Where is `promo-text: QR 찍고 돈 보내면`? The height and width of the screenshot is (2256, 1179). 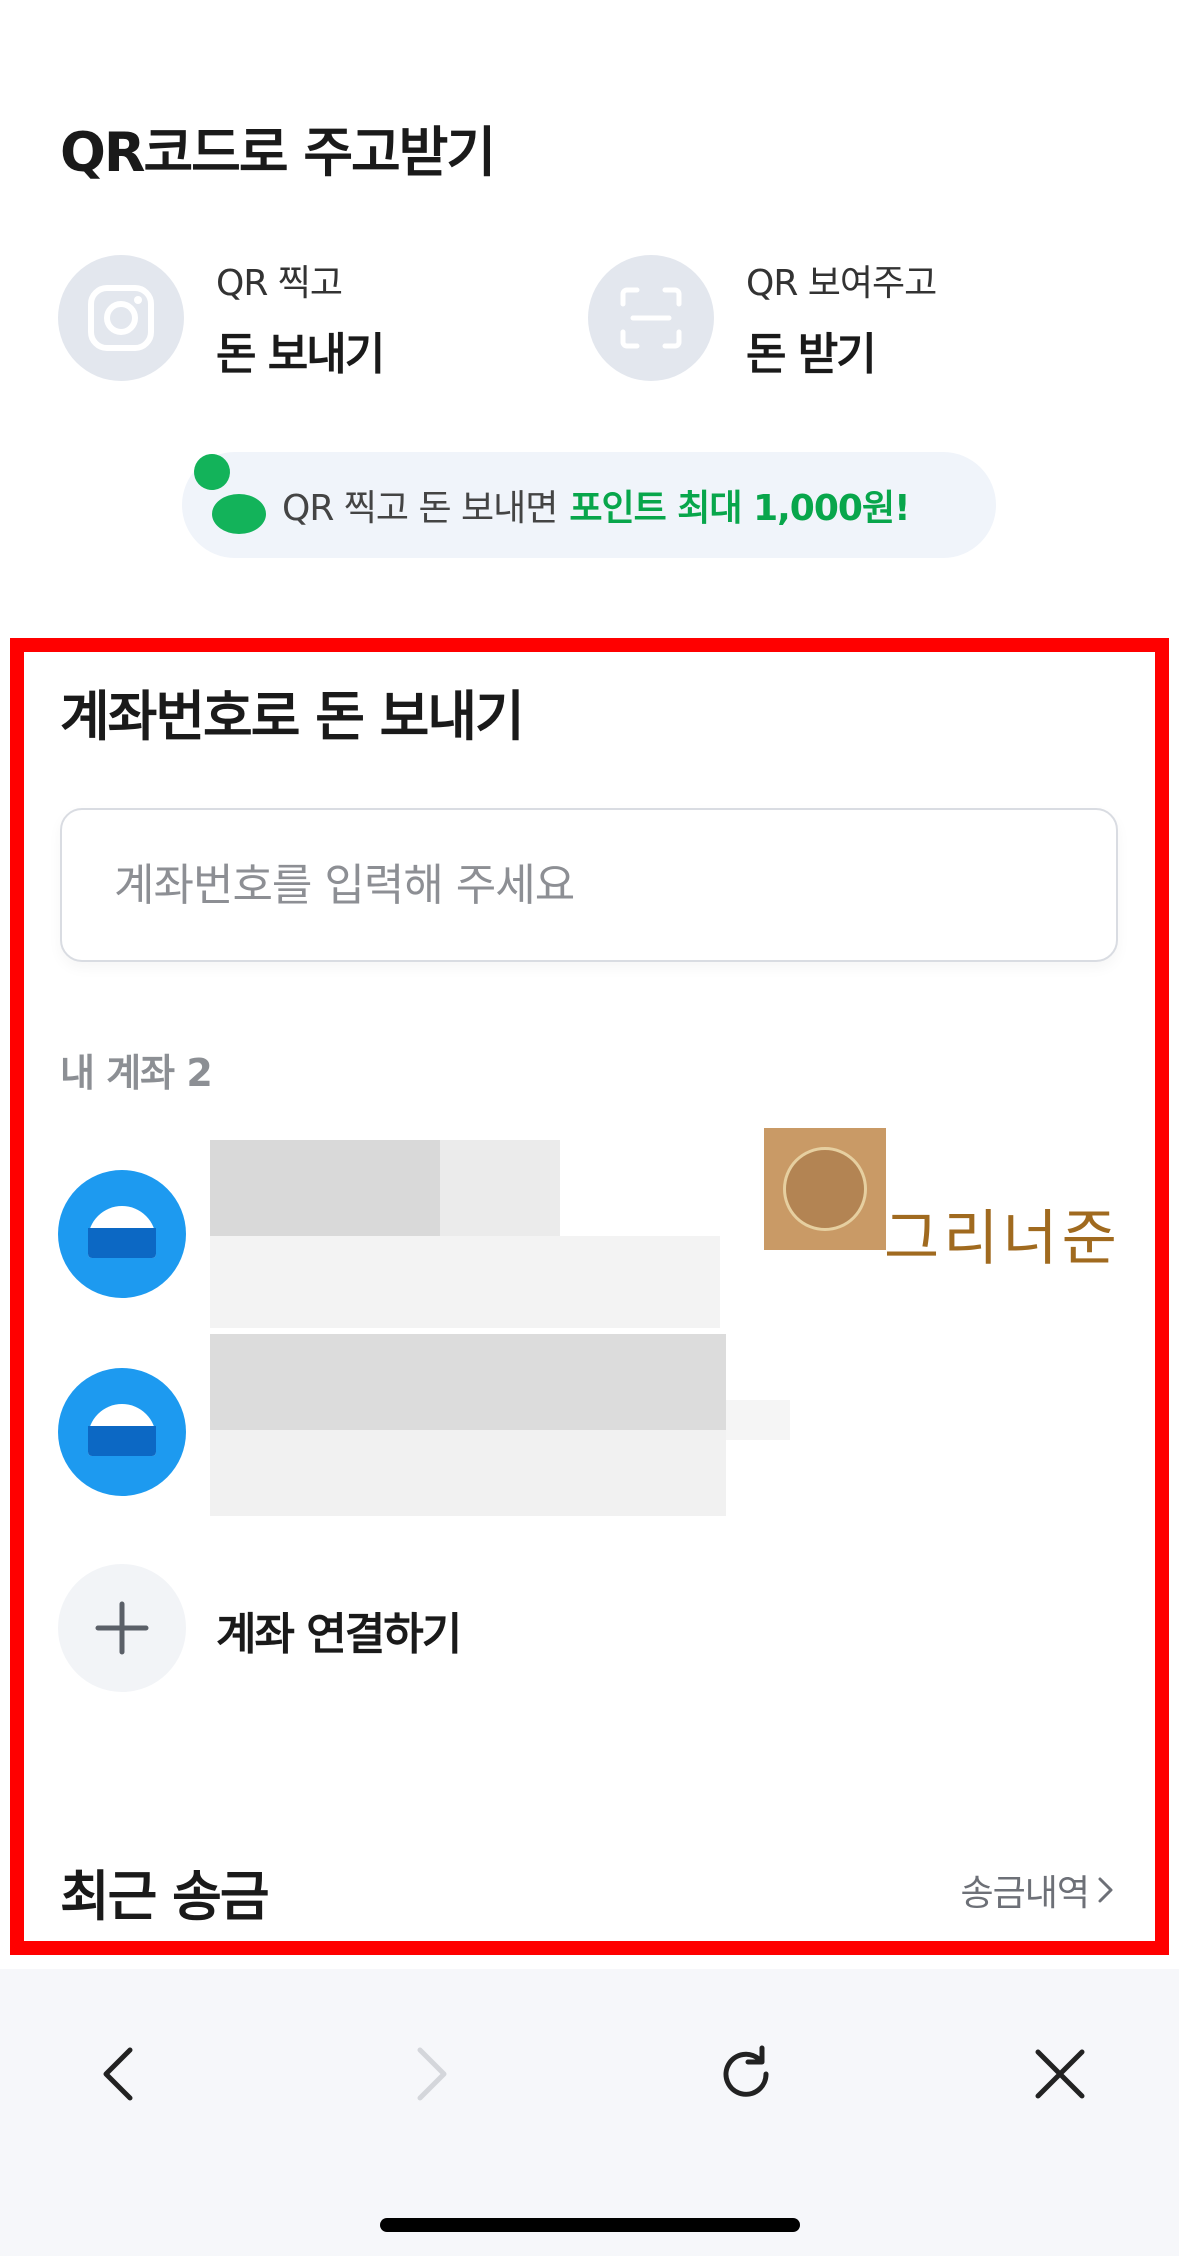 promo-text: QR 찍고 돈 보내면 is located at coordinates (420, 508).